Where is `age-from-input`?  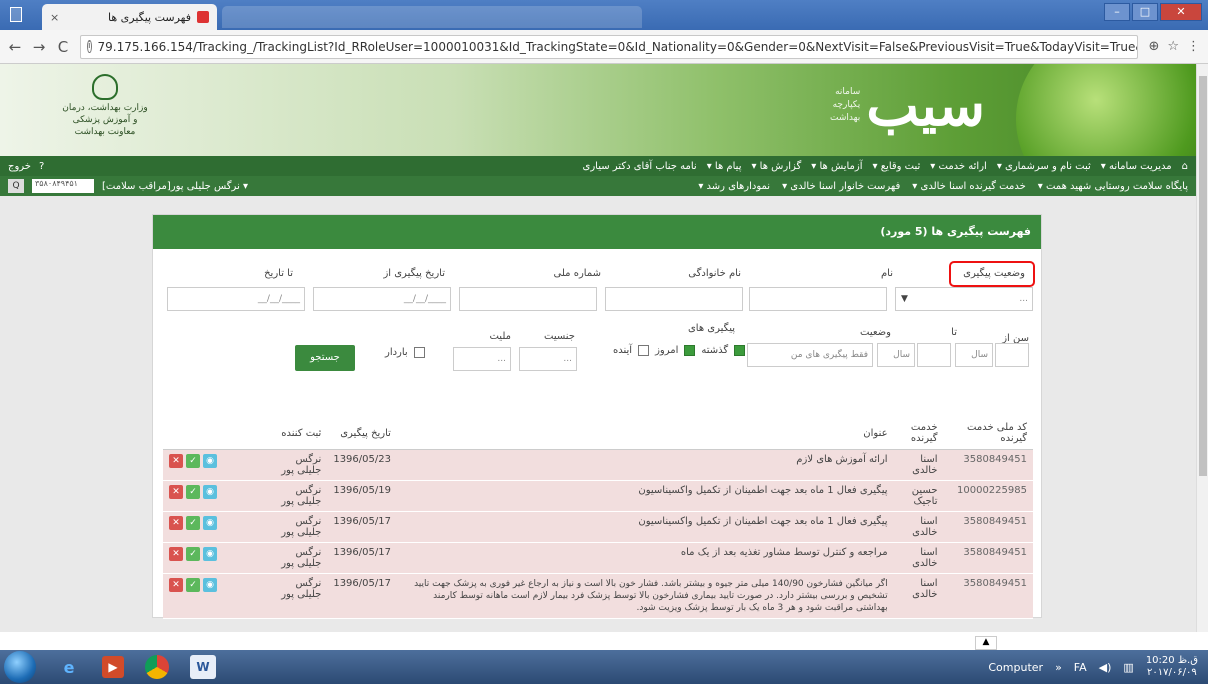
age-from-input is located at coordinates (1012, 355).